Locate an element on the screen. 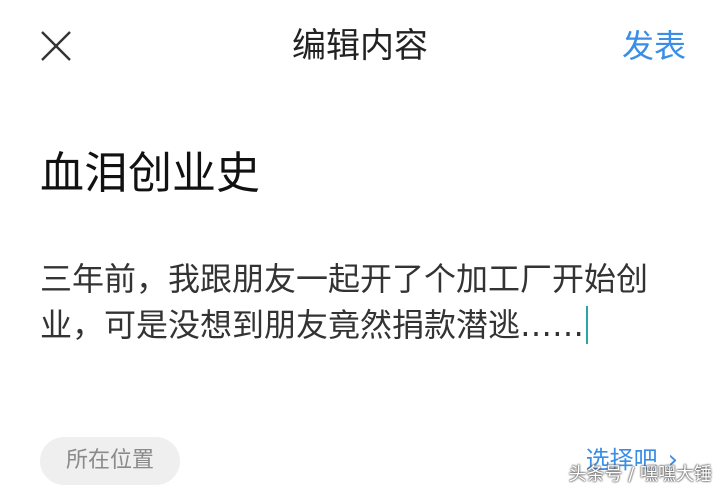 Image resolution: width=720 pixels, height=492 pixels. publish-button: 发表 is located at coordinates (654, 46).